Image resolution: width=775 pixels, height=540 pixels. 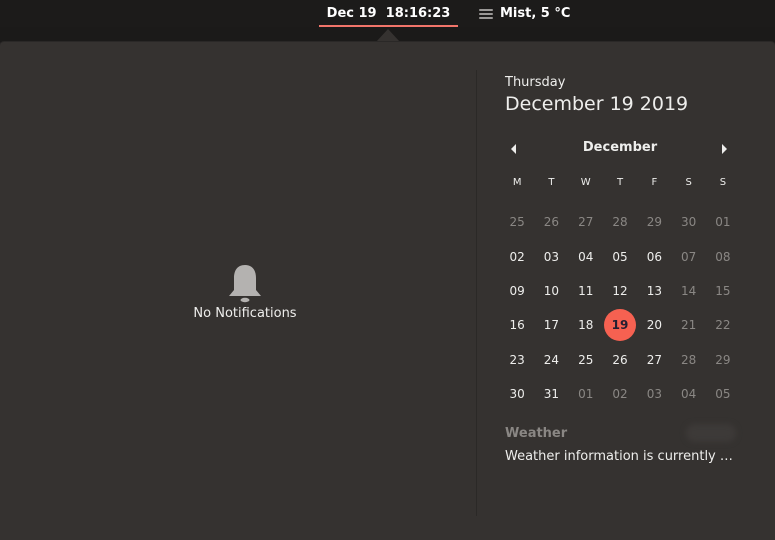 I want to click on weather-indicator: Mist, 5 °C, so click(x=524, y=13).